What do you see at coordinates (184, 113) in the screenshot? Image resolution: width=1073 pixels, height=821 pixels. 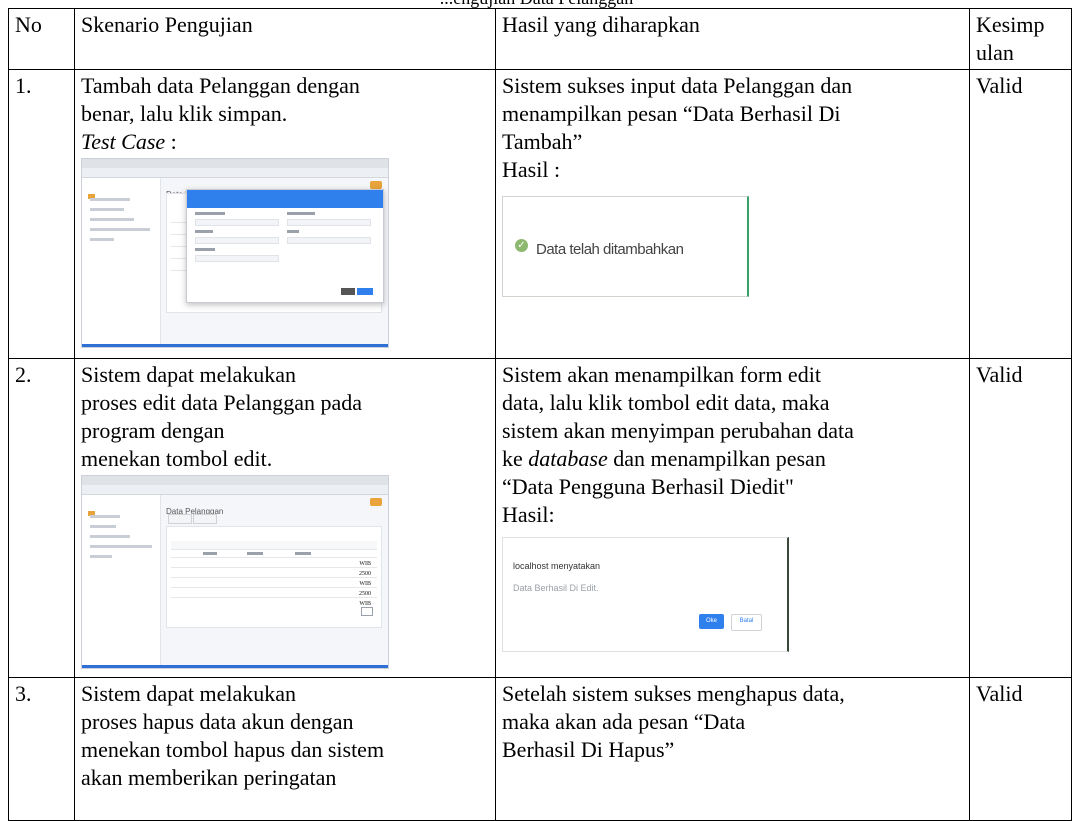 I see `scenario-text: benar, lalu klik simpan.` at bounding box center [184, 113].